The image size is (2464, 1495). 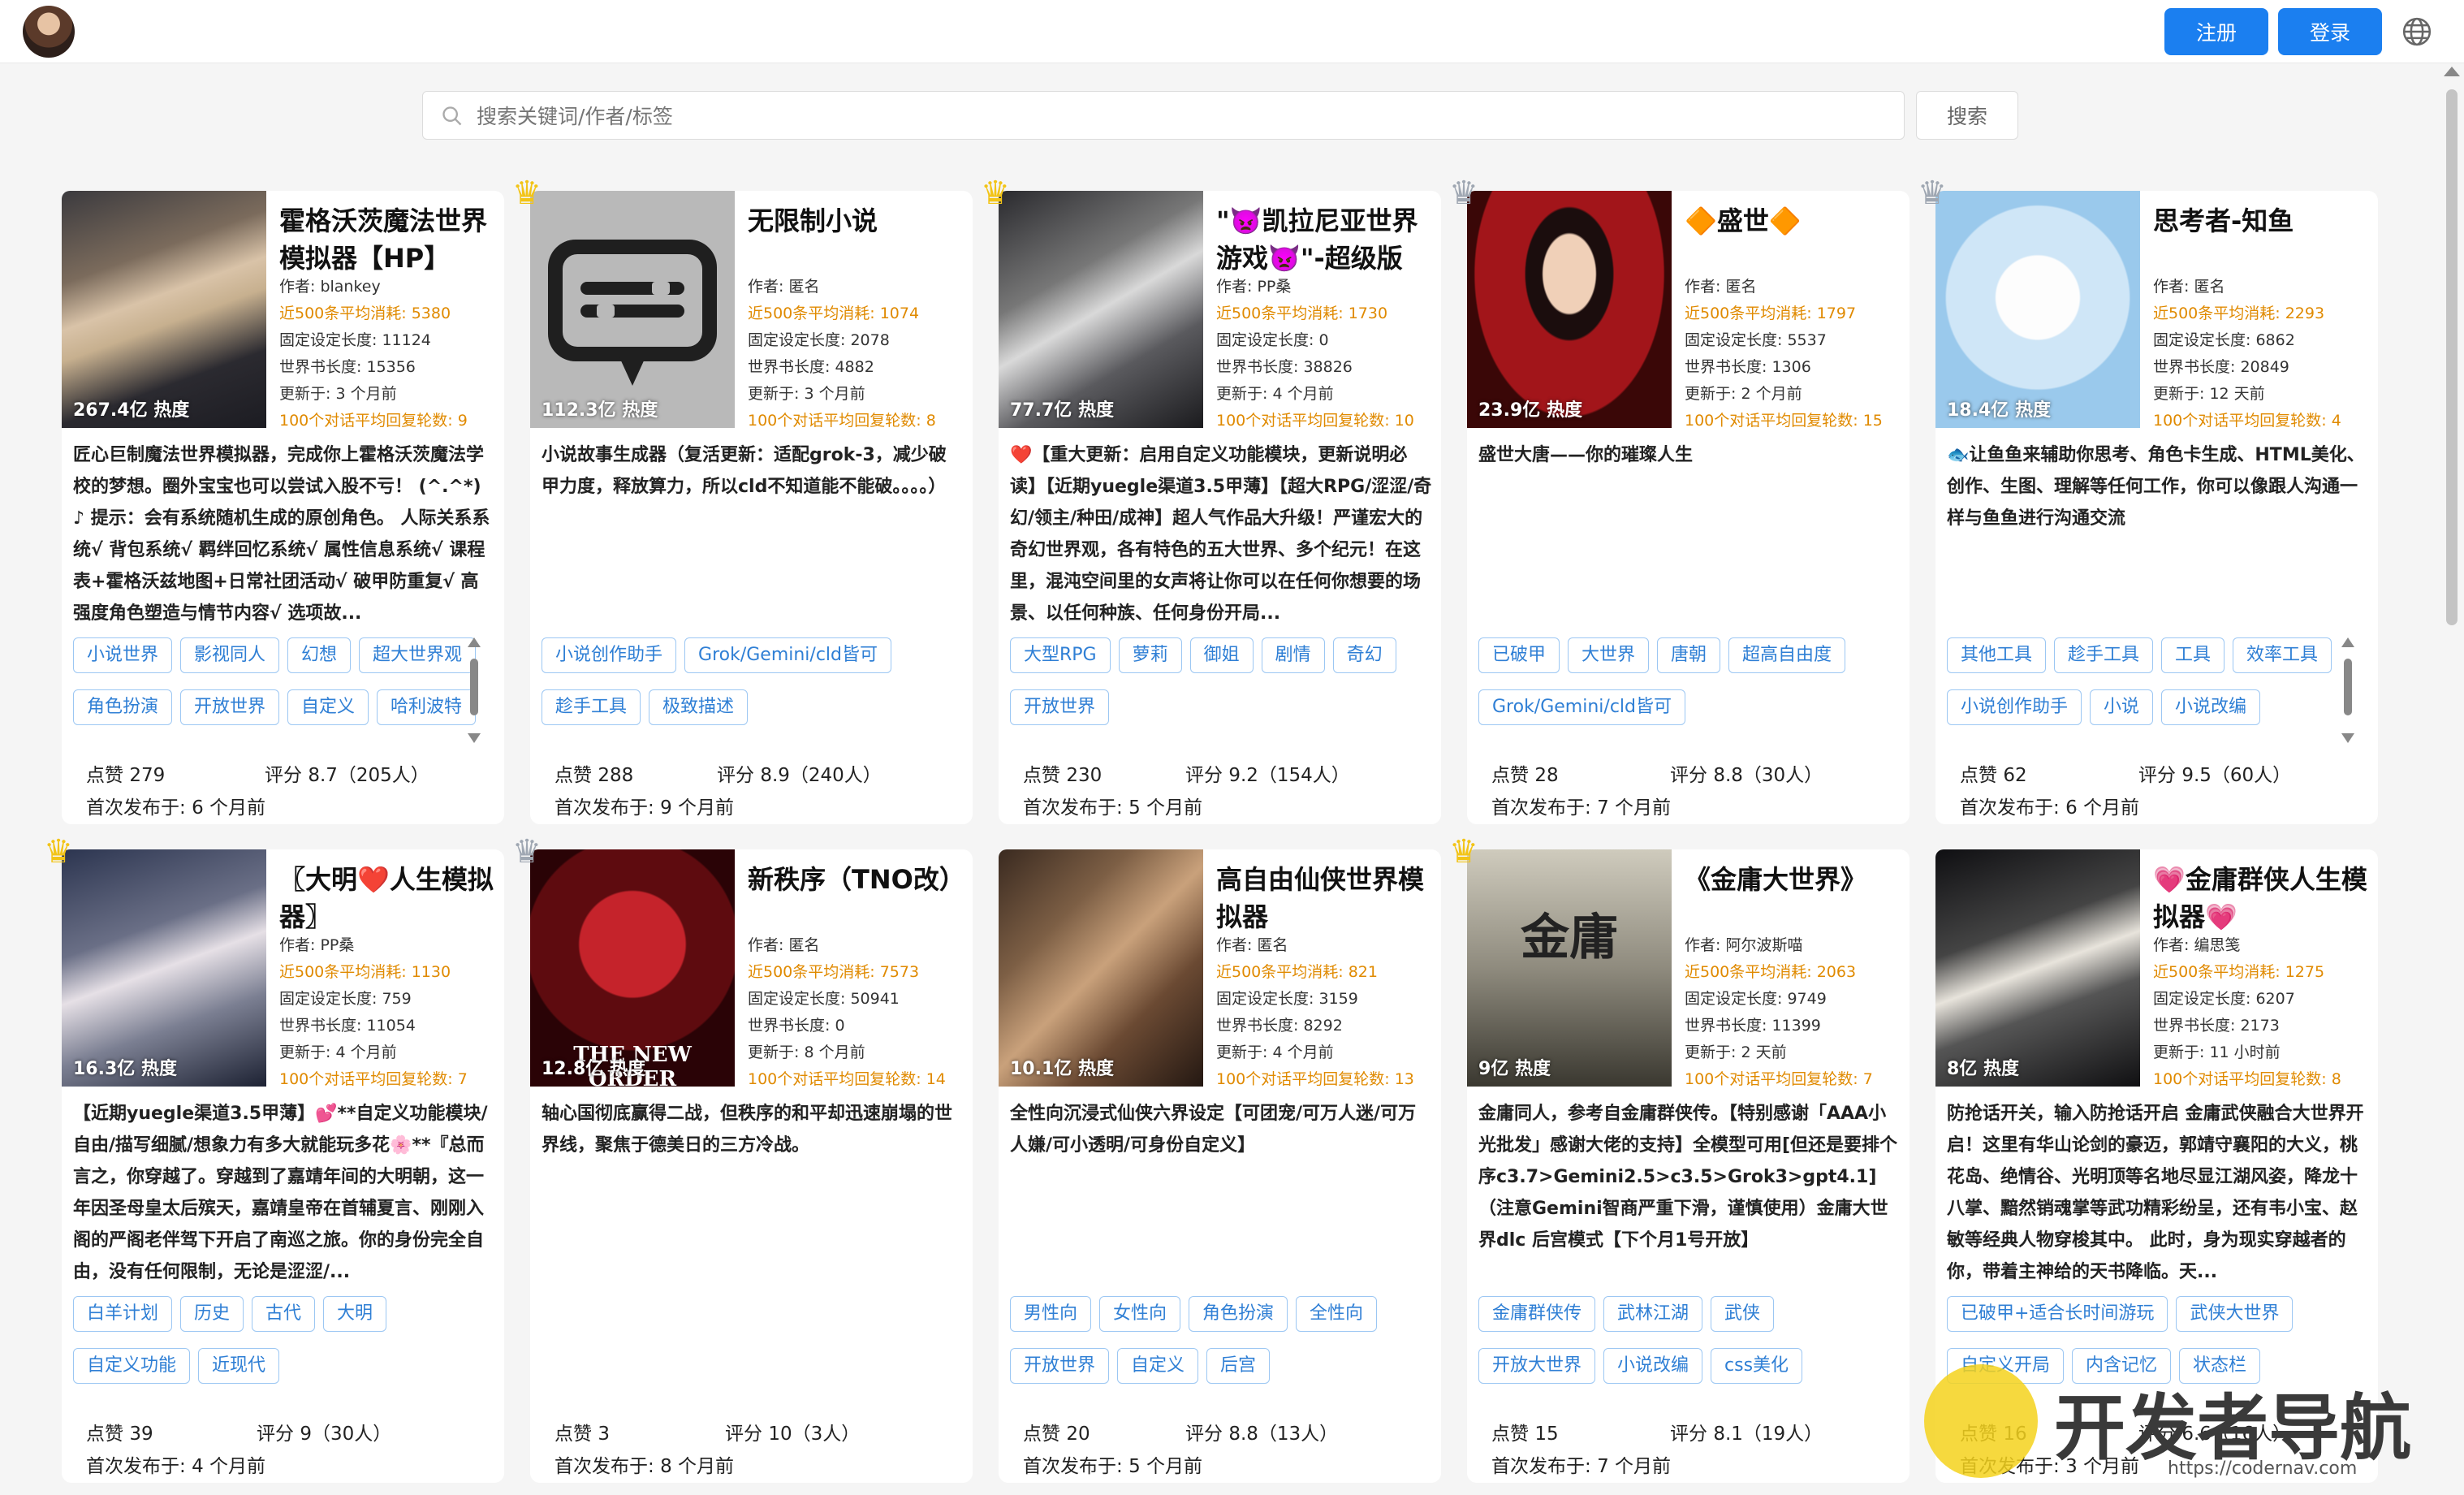 I want to click on card-cover-image: 10.1亿 热度, so click(x=1101, y=968).